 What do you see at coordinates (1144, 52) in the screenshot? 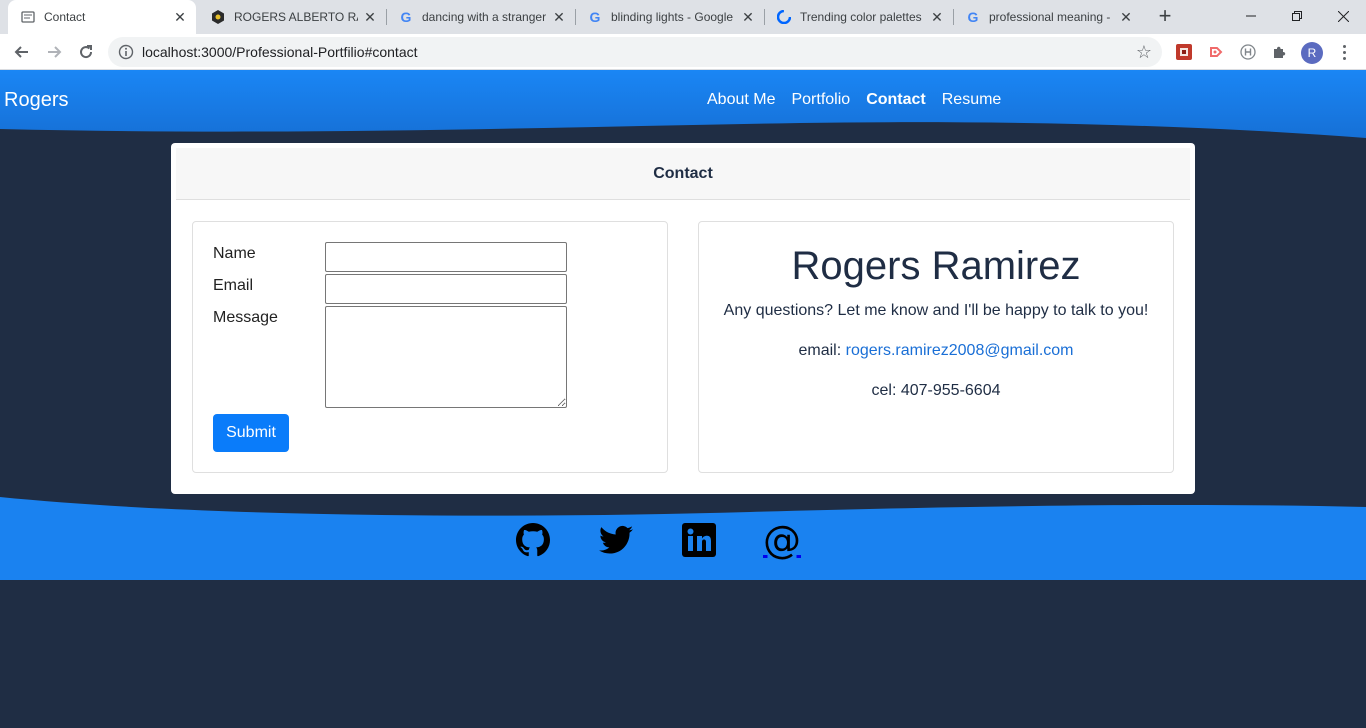
I see `bookmark-star-icon: ☆` at bounding box center [1144, 52].